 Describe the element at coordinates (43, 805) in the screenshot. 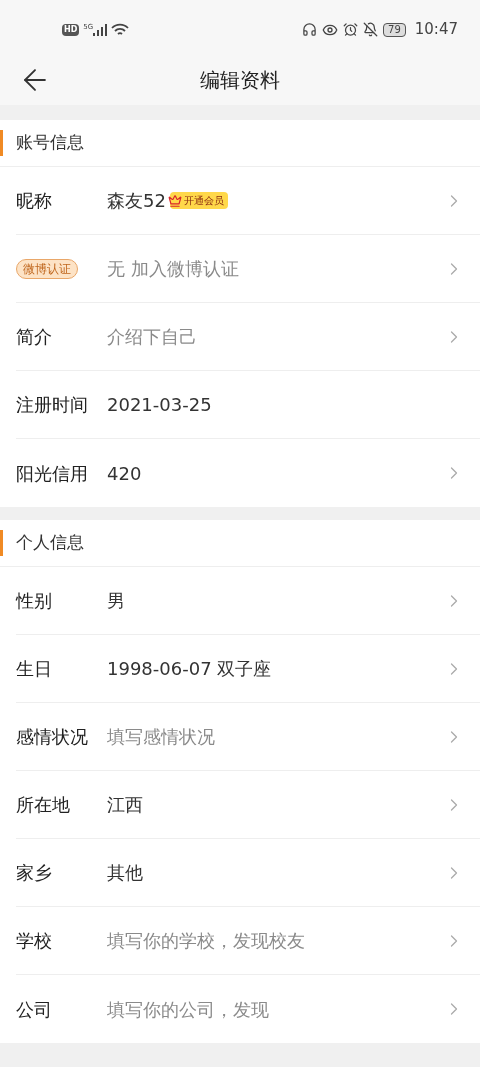

I see `field-label: 所在地` at that location.